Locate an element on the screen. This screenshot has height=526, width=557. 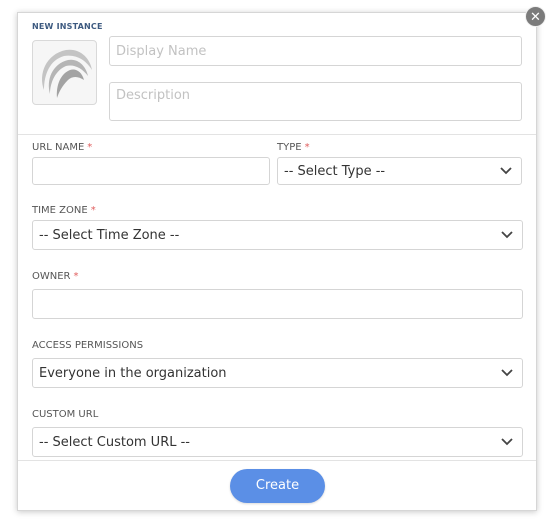
custom-url-selected-value: -- Select Custom URL -- is located at coordinates (114, 442).